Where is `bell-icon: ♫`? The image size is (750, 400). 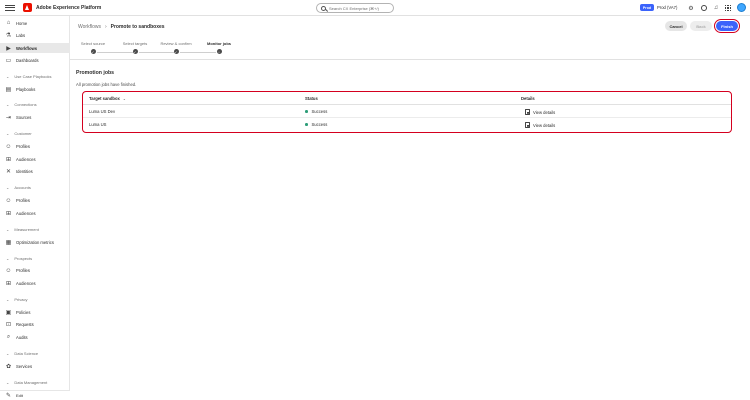
bell-icon: ♫ is located at coordinates (716, 8).